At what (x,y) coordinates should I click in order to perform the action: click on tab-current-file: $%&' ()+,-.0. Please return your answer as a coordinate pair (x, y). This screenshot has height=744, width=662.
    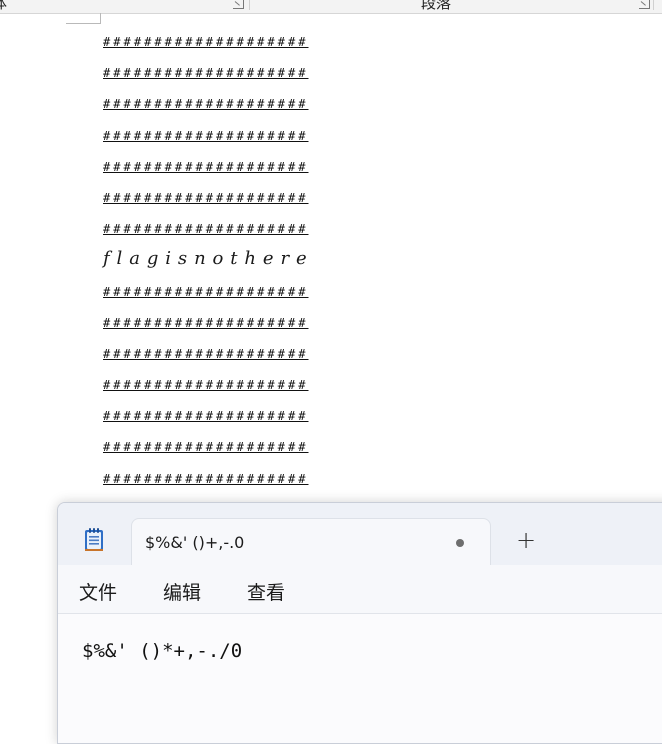
    Looking at the image, I should click on (311, 542).